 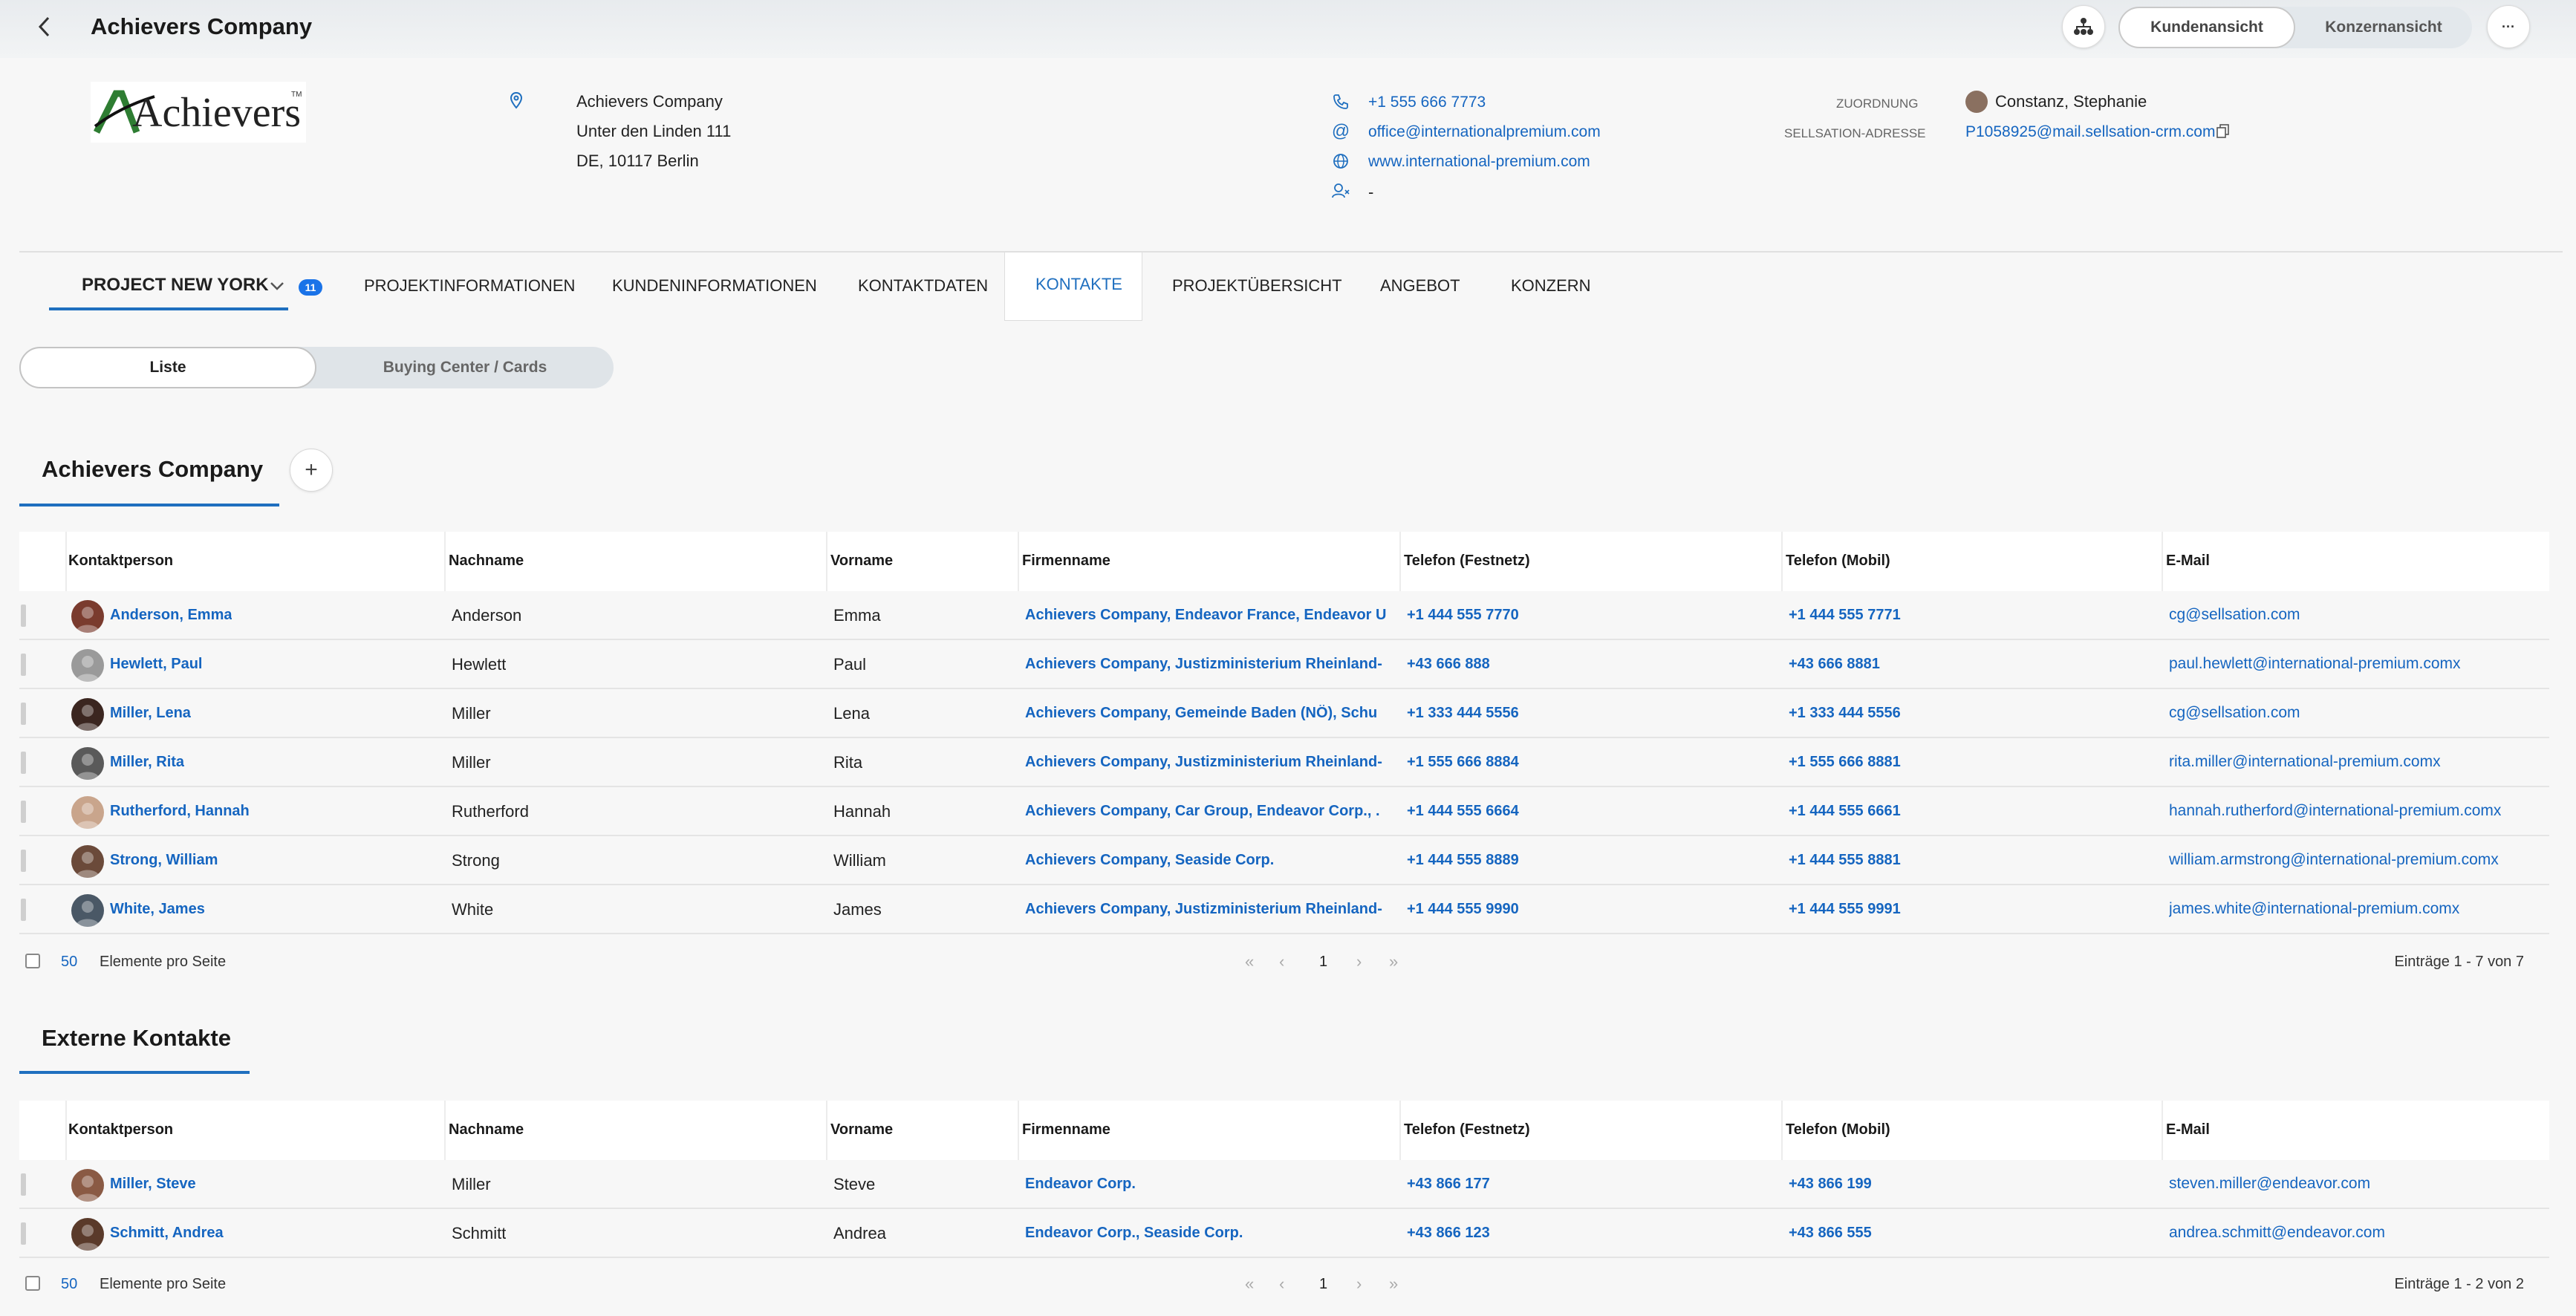 What do you see at coordinates (465, 367) in the screenshot?
I see `cards-view-button: Buying Center / Cards` at bounding box center [465, 367].